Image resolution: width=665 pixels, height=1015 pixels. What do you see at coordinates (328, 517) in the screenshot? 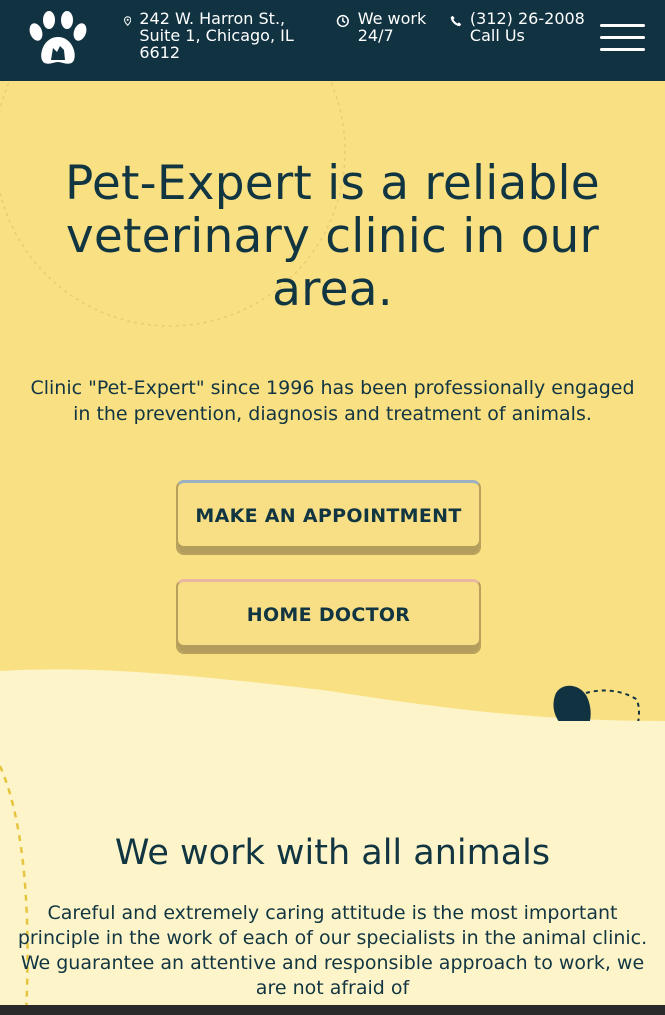
I see `make-appointment-button: MAKE AN APPOINTMENT` at bounding box center [328, 517].